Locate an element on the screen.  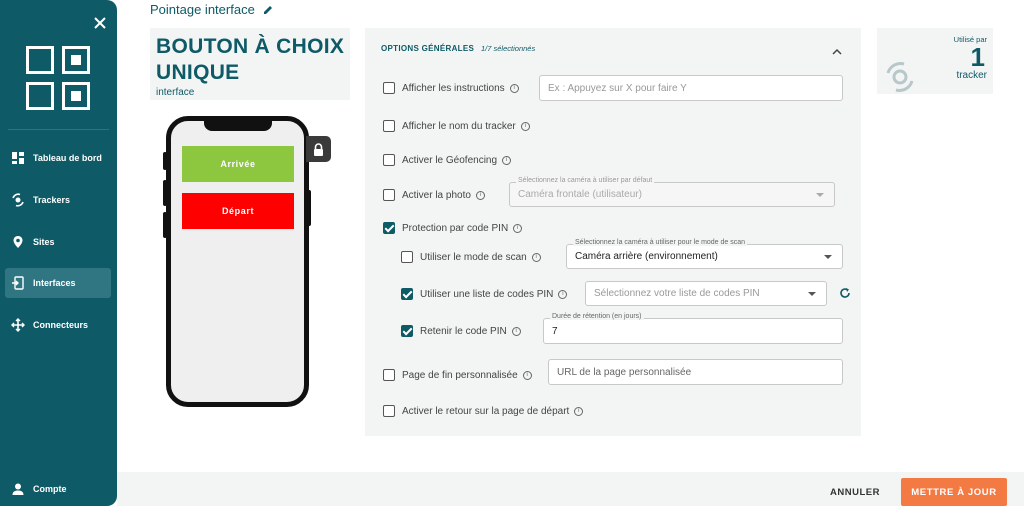
retention-days-input: Durée de rétention (en jours) 7 is located at coordinates (693, 328).